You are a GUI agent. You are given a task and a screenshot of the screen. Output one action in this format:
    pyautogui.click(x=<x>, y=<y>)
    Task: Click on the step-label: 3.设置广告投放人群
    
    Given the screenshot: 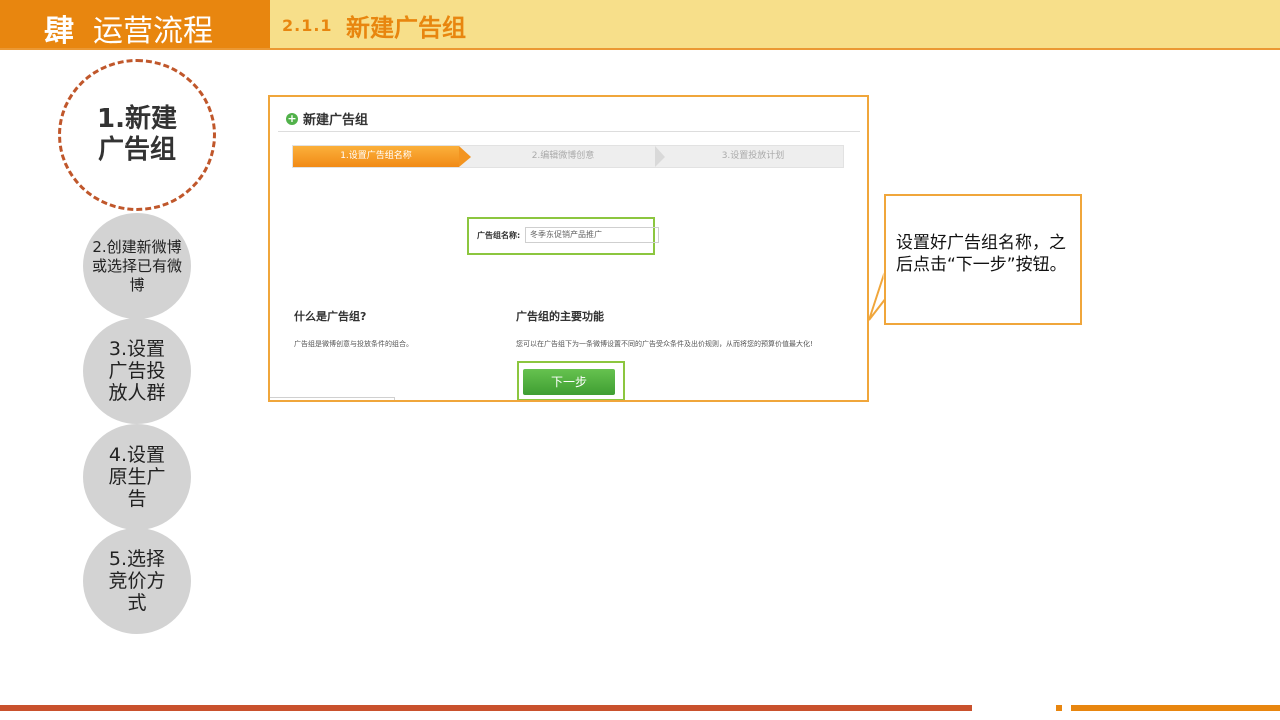 What is the action you would take?
    pyautogui.click(x=137, y=371)
    